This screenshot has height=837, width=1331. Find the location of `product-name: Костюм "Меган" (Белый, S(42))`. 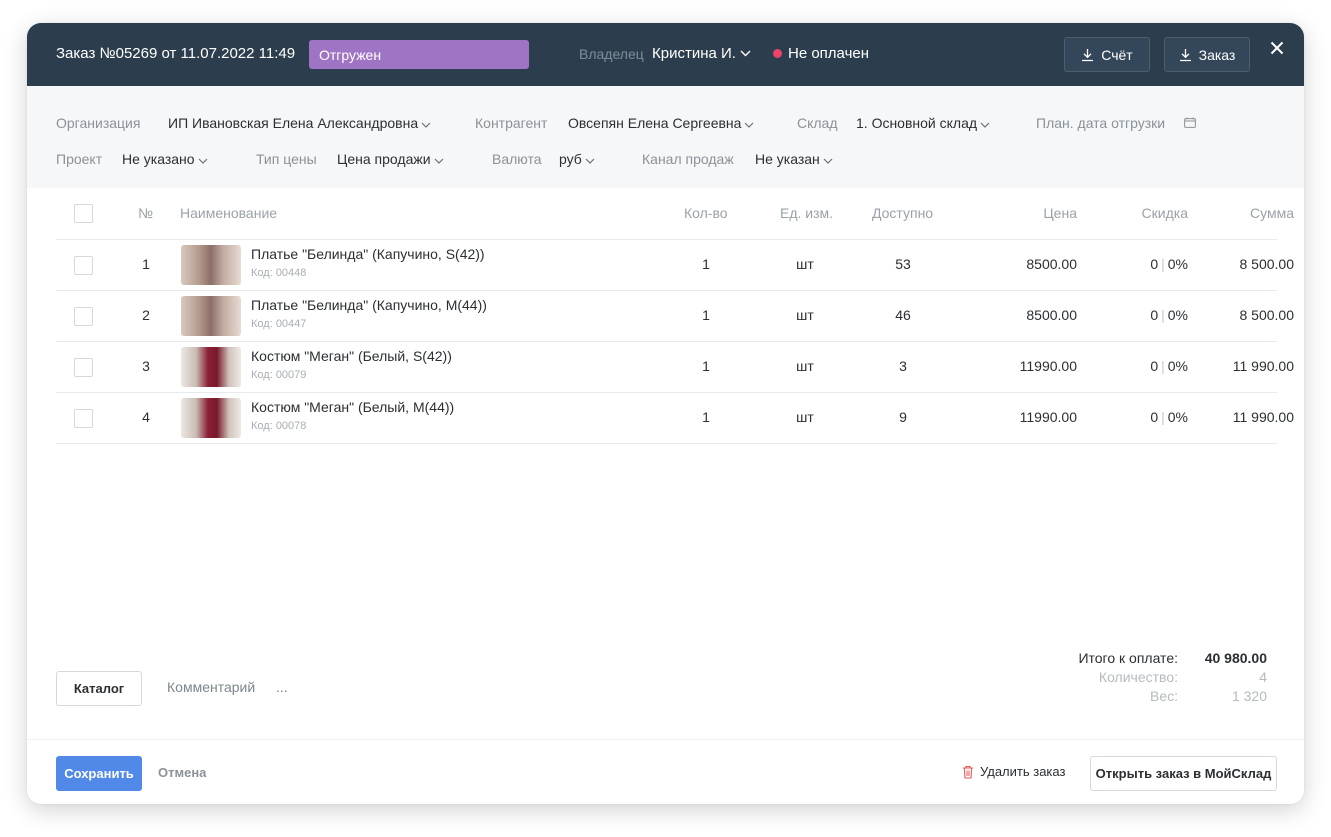

product-name: Костюм "Меган" (Белый, S(42)) is located at coordinates (351, 356).